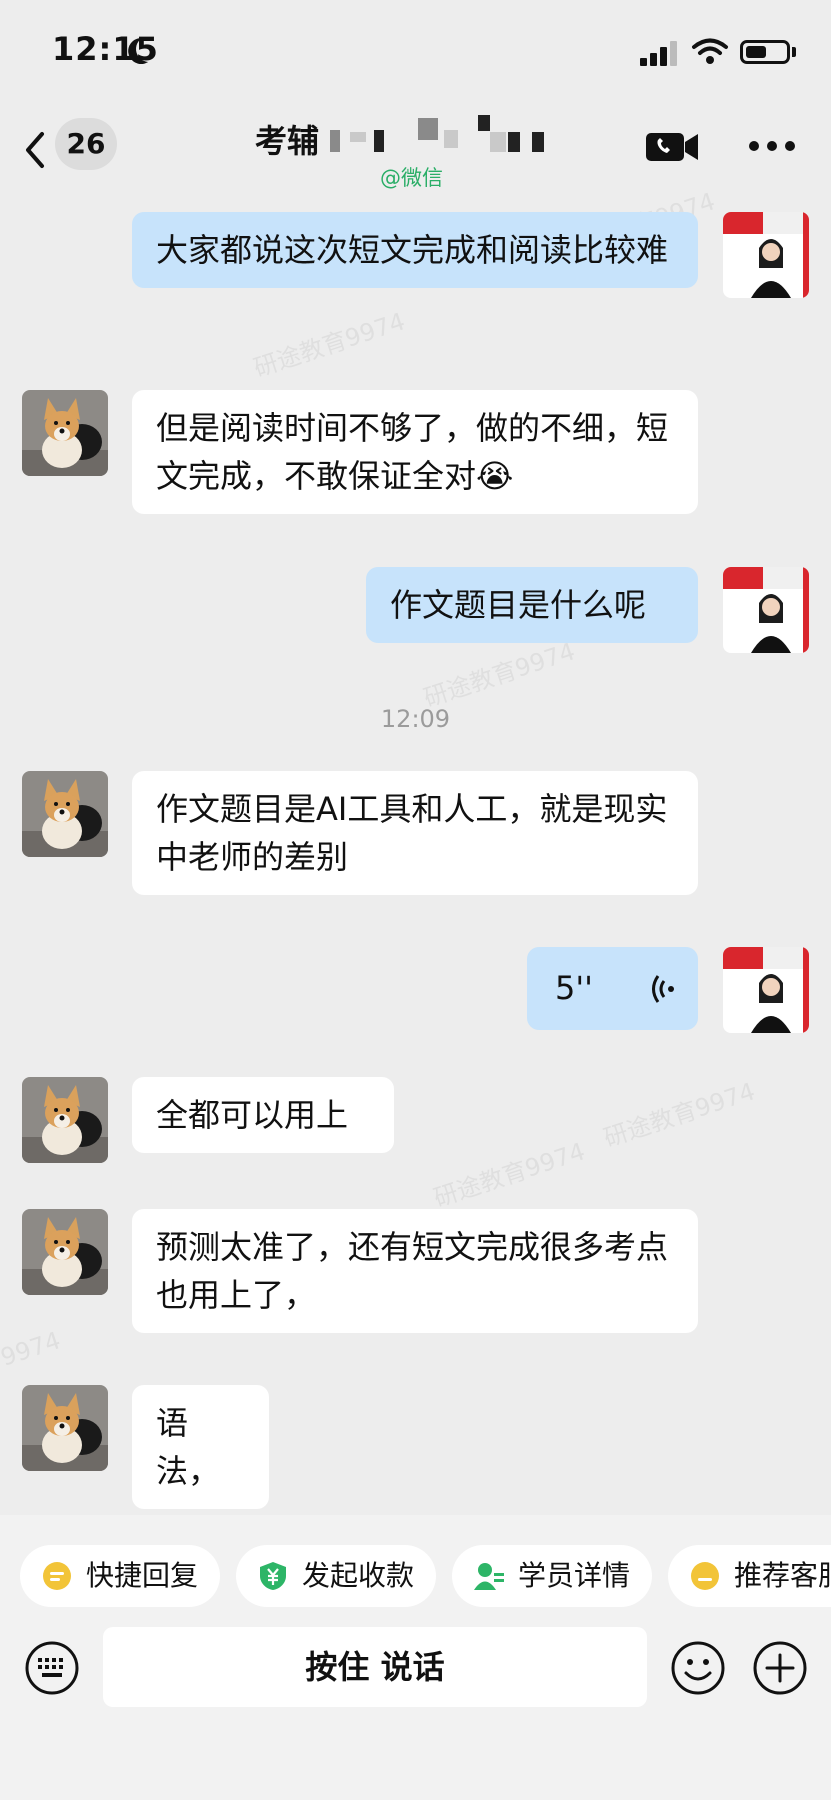 This screenshot has height=1800, width=831. What do you see at coordinates (780, 1668) in the screenshot?
I see `add-attachment-icon` at bounding box center [780, 1668].